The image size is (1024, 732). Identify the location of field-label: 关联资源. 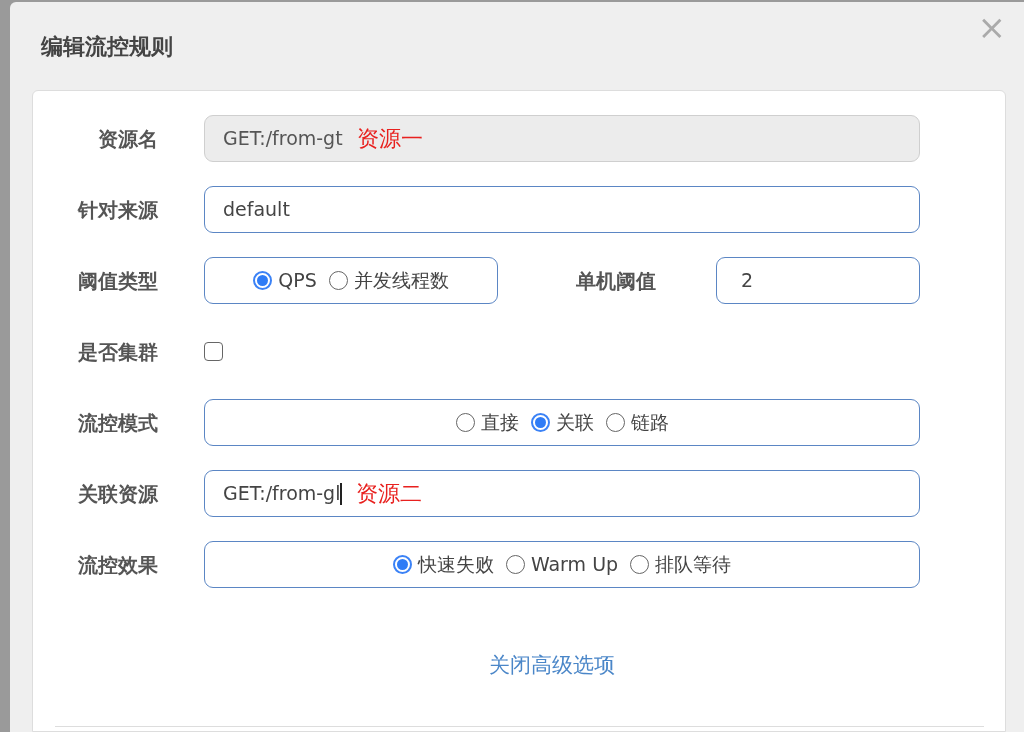
(118, 494).